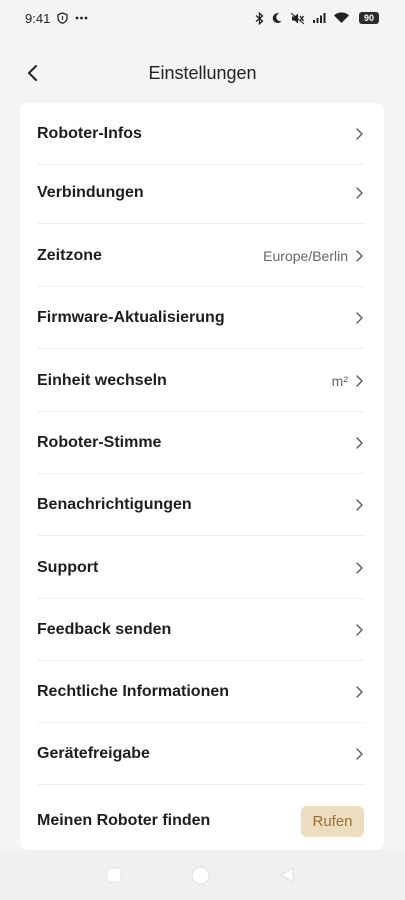 The image size is (405, 900). I want to click on settings-item-label: Support, so click(68, 567).